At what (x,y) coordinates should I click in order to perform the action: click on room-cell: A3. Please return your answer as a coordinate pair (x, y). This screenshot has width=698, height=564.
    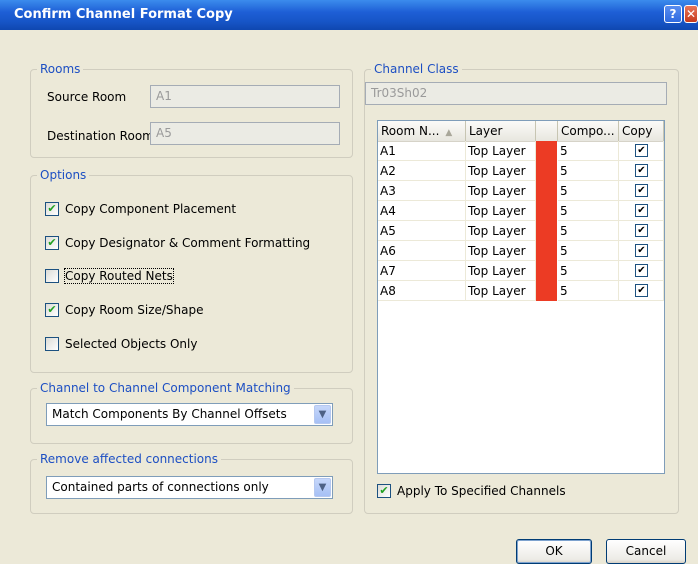
    Looking at the image, I should click on (422, 191).